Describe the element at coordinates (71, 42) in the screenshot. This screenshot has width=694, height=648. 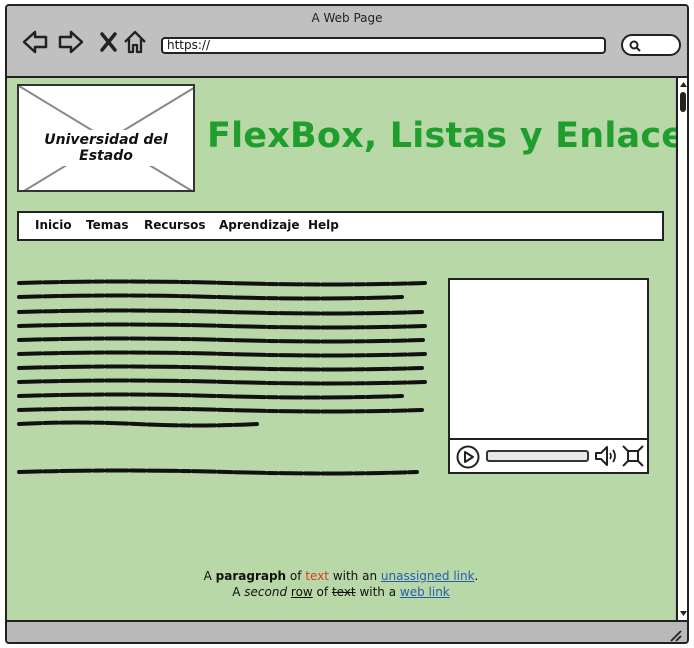
I see `forward-arrow-icon` at that location.